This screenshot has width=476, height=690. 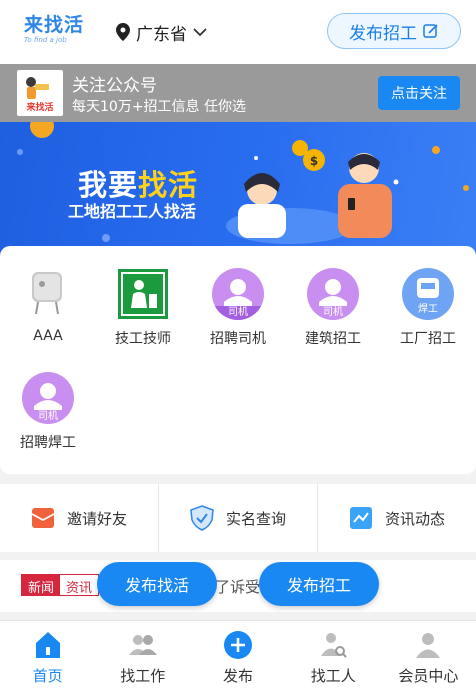 I want to click on category-item-aaa: AAA, so click(x=48, y=313).